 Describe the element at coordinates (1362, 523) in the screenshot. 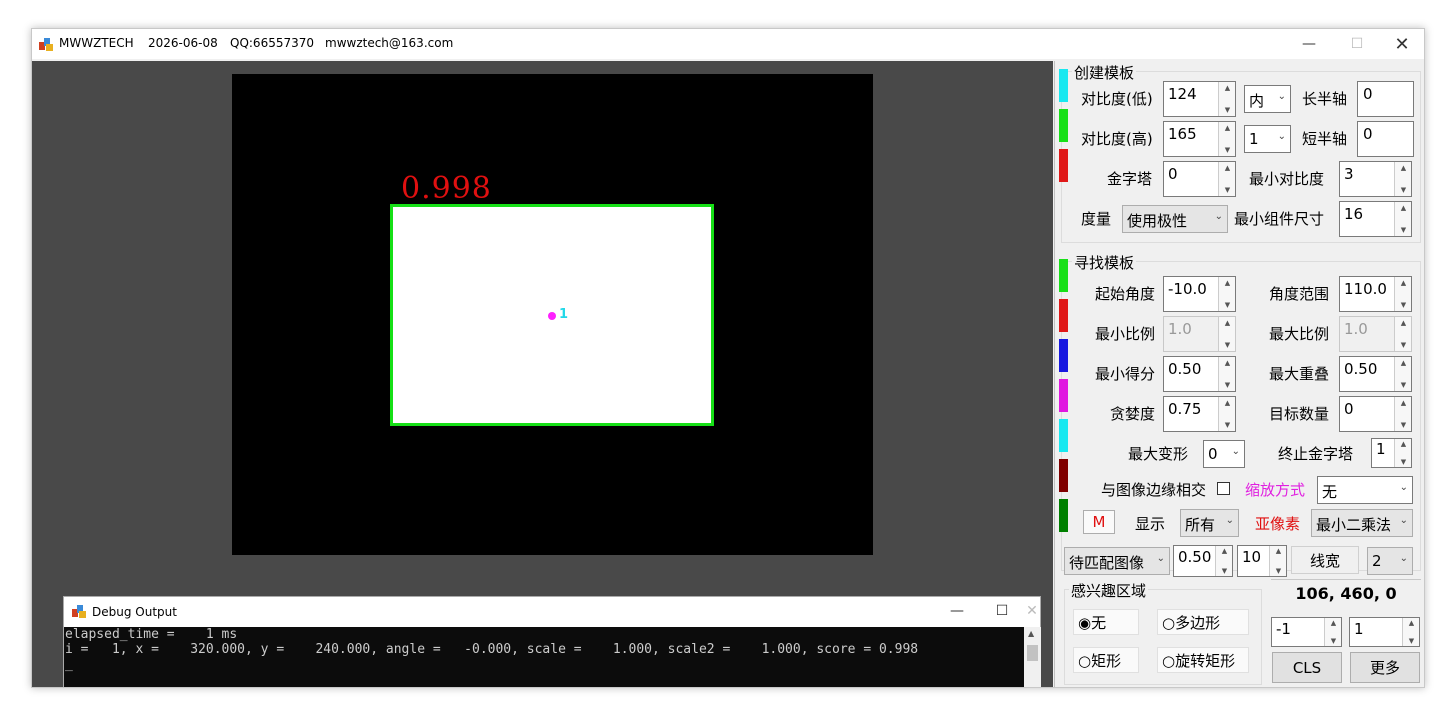

I see `subpixel-select: 最小二乘法 ⌄` at that location.